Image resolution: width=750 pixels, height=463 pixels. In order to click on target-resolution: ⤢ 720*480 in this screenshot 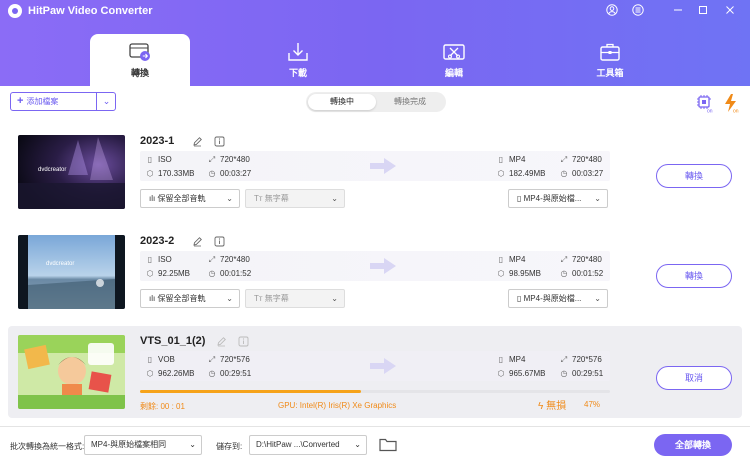, I will do `click(581, 259)`.